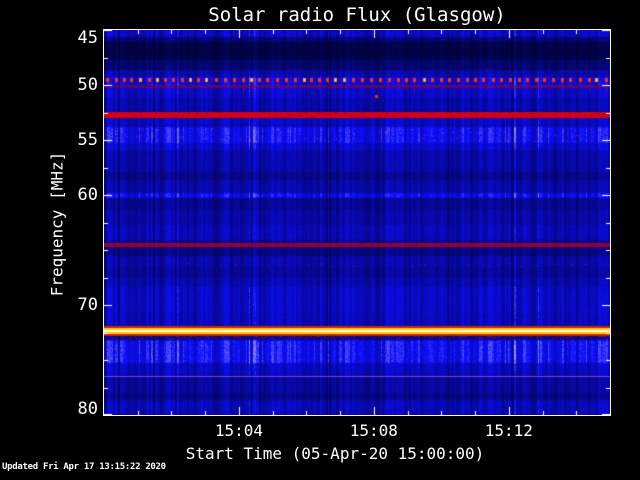 The height and width of the screenshot is (480, 640). I want to click on y-tick-label: 80, so click(87, 409).